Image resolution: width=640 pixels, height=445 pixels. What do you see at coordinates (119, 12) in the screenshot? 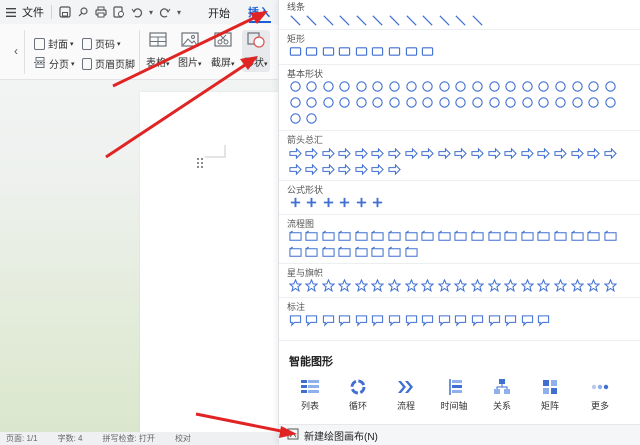
I see `print-preview-icon` at bounding box center [119, 12].